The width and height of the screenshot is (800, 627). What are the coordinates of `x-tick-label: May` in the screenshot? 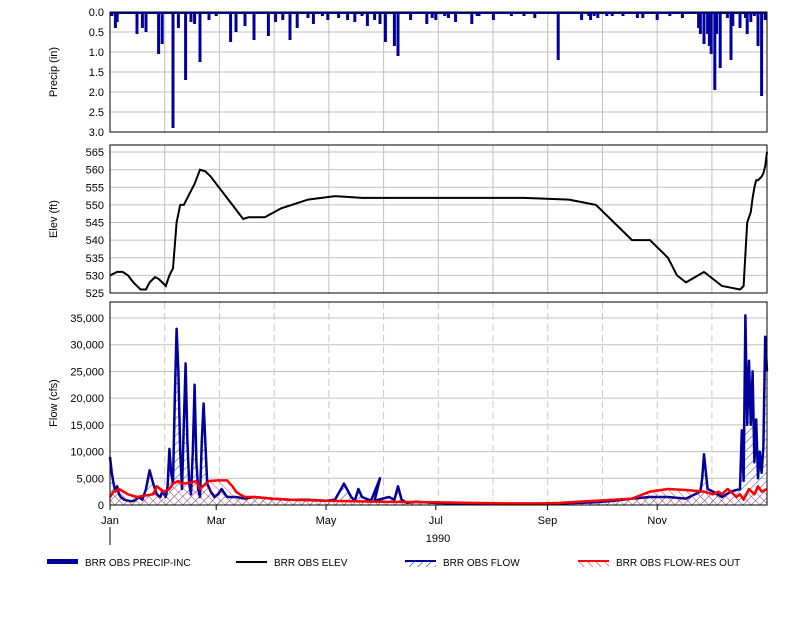 It's located at (326, 521).